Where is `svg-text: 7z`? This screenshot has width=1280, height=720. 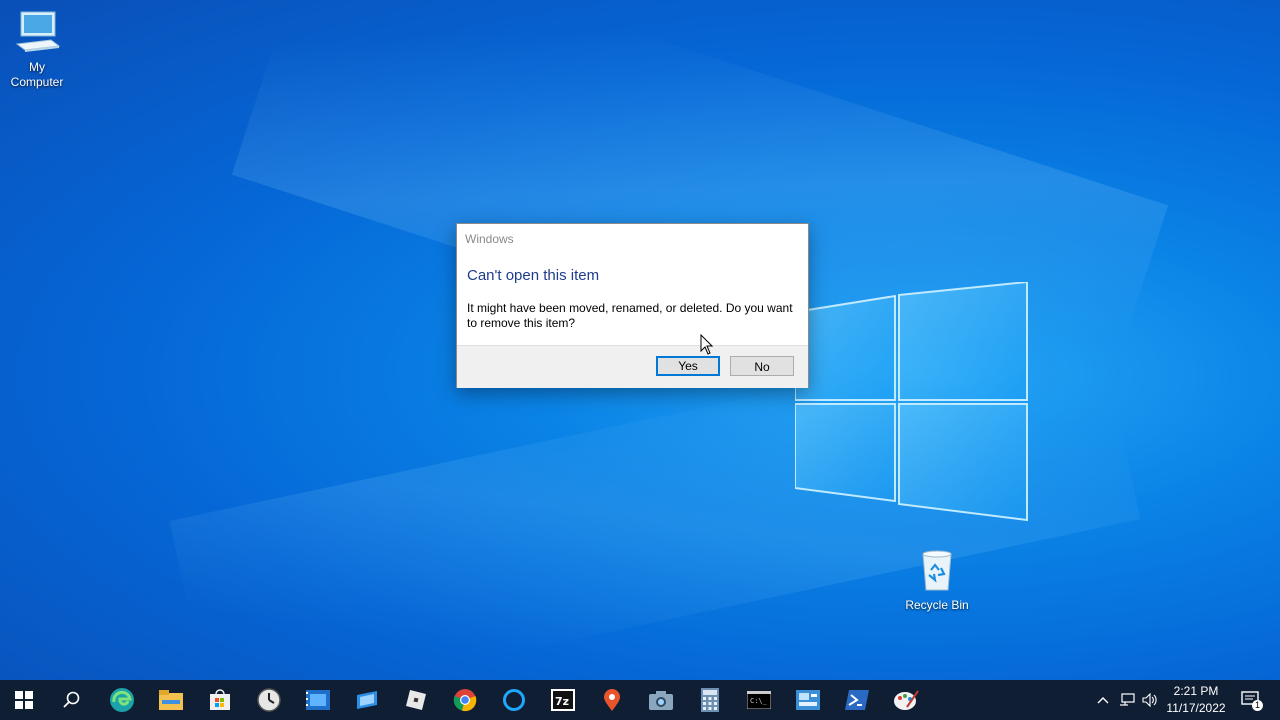
svg-text: 7z is located at coordinates (562, 701).